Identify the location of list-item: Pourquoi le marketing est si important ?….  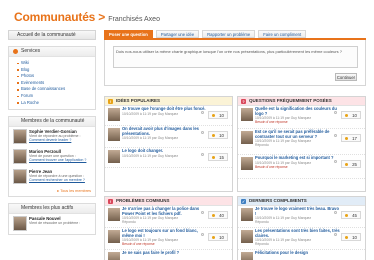
(301, 167).